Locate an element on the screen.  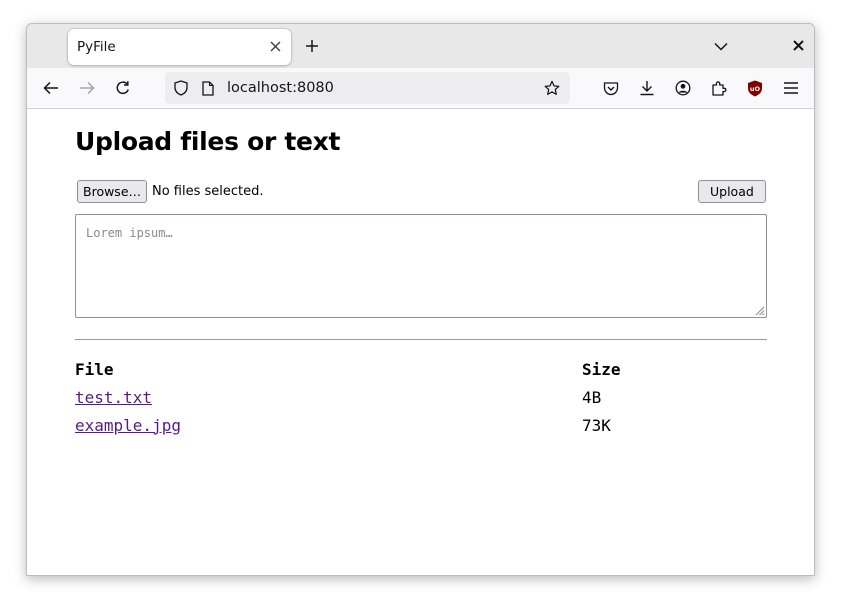
tab-title: PyFile is located at coordinates (96, 47).